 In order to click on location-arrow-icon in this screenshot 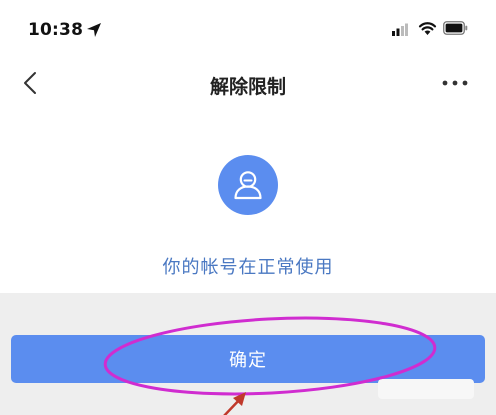, I will do `click(94, 30)`.